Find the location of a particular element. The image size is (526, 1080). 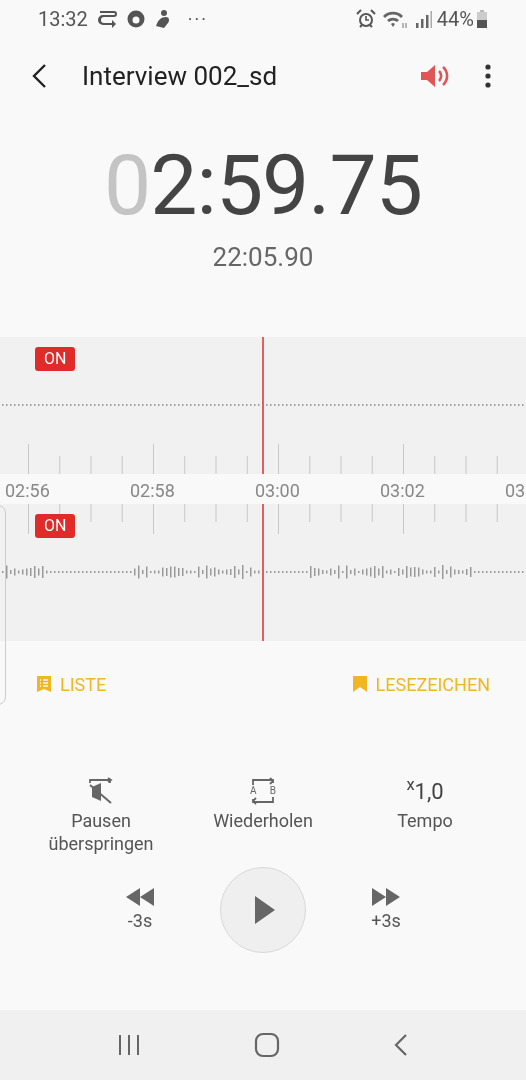

mute-skip-icon is located at coordinates (101, 791).